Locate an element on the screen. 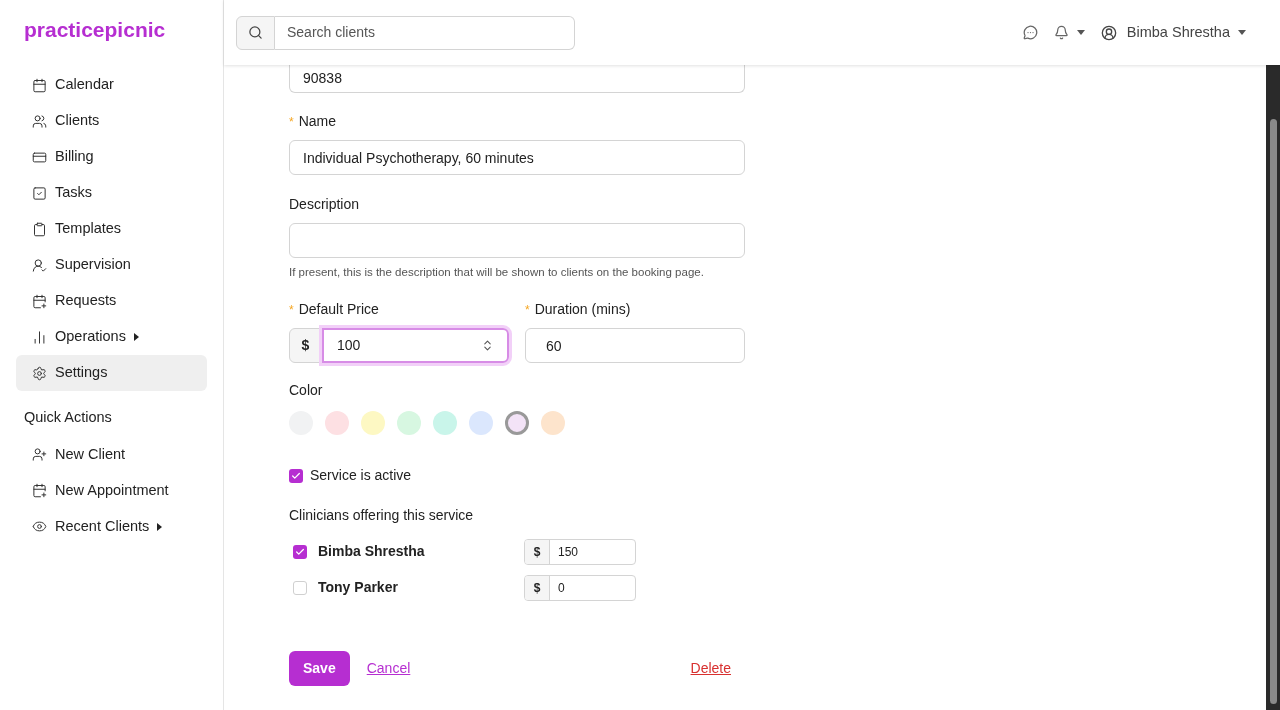 Image resolution: width=1280 pixels, height=710 pixels. field-label: * Default Price is located at coordinates (334, 309).